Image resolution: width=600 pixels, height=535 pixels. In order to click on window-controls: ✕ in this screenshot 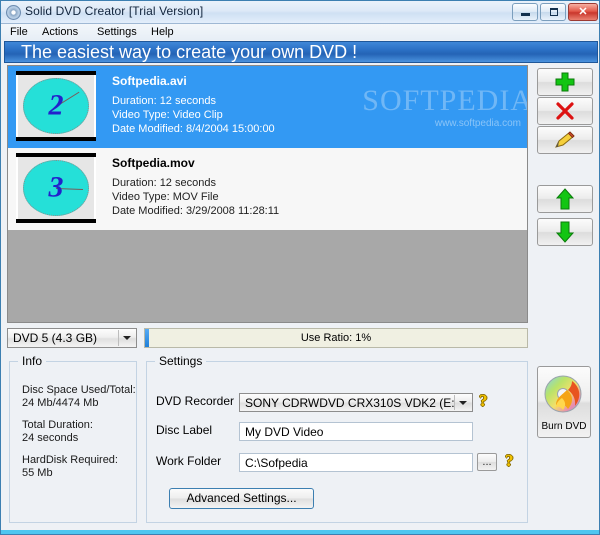, I will do `click(555, 12)`.